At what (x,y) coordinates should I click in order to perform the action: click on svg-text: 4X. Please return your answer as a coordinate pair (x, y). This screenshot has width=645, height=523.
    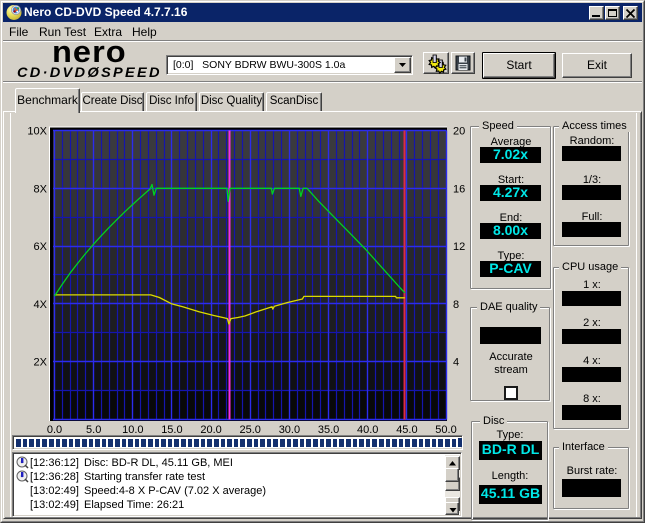
    Looking at the image, I should click on (41, 305).